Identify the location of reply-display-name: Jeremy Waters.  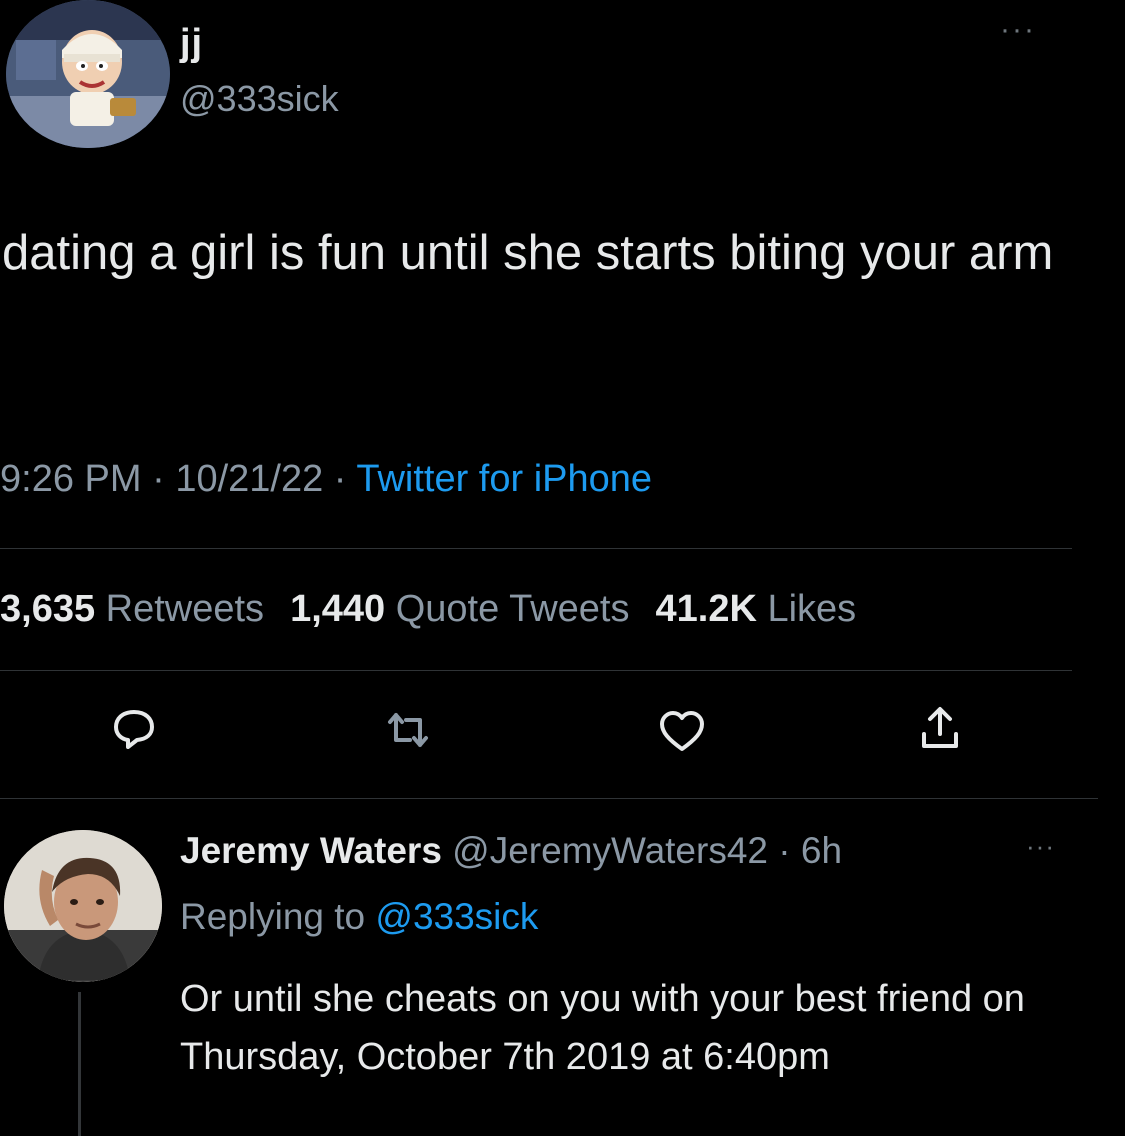
(311, 850).